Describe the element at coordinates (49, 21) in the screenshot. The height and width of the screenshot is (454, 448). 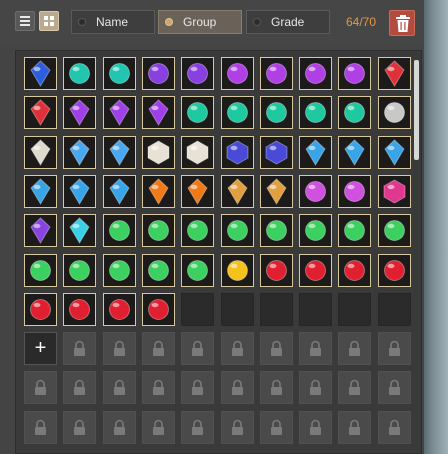
I see `grid-view-button` at that location.